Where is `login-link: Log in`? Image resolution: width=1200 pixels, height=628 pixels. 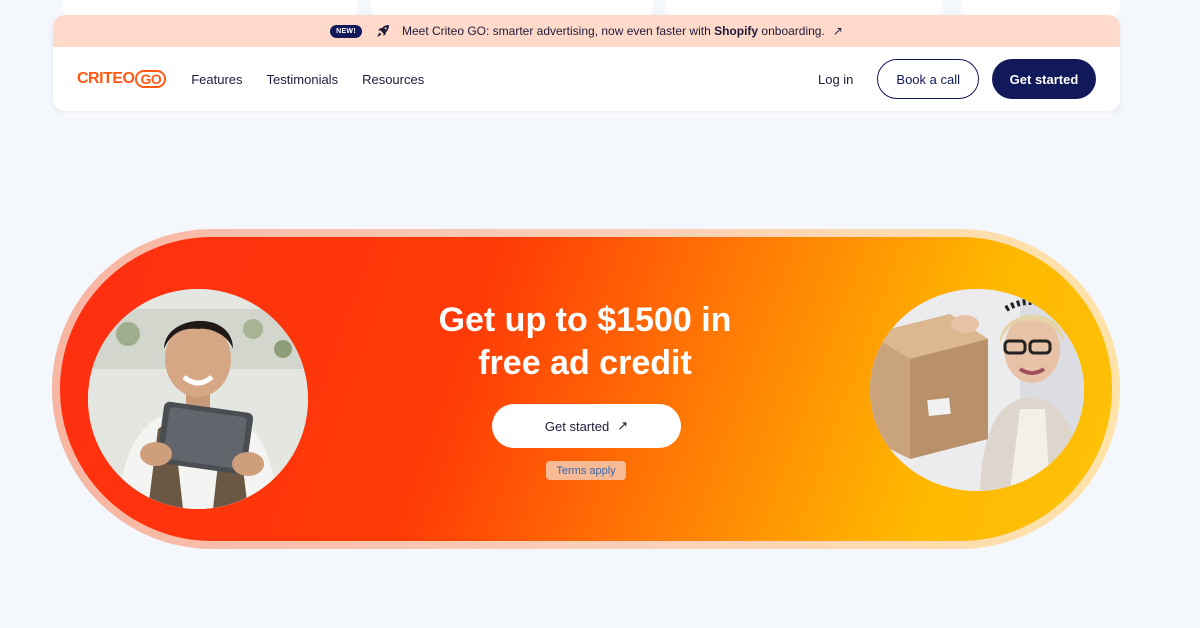
login-link: Log in is located at coordinates (835, 79).